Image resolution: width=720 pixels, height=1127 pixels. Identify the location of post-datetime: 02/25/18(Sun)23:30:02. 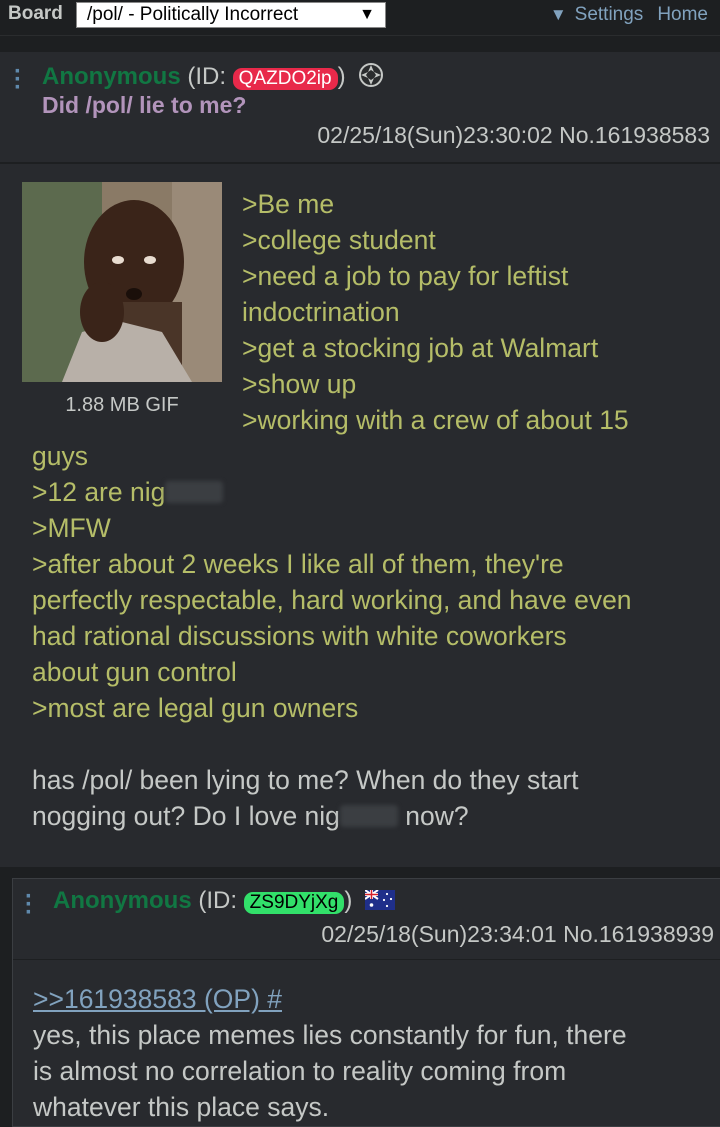
(435, 135).